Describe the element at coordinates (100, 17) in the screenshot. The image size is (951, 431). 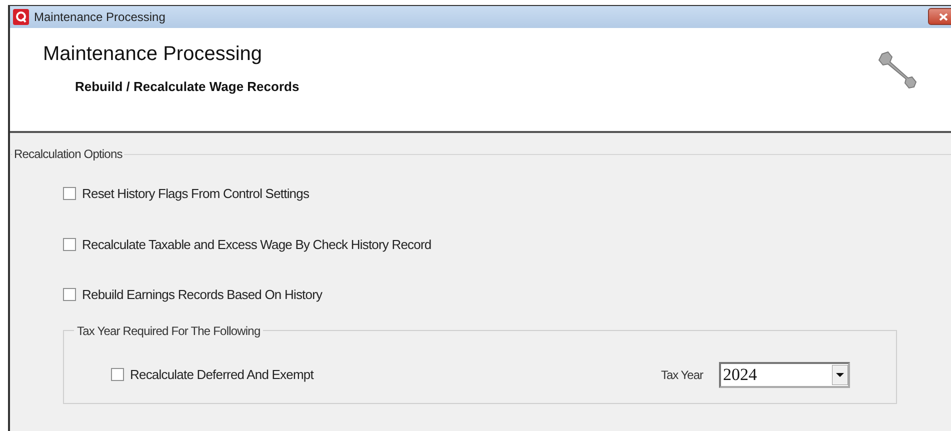
I see `window-title: Maintenance Processing` at that location.